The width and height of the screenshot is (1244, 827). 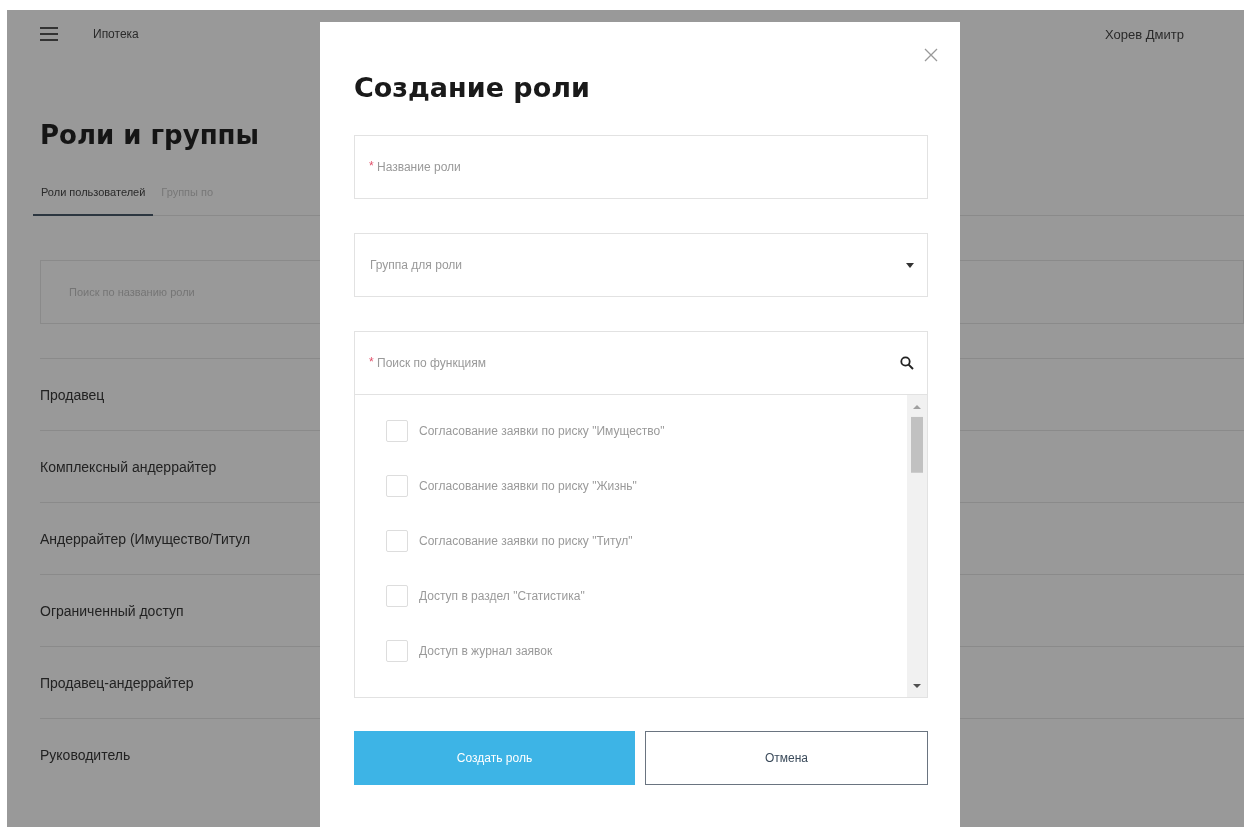 I want to click on function-label: Доступ в раздел "Статистика", so click(x=502, y=595).